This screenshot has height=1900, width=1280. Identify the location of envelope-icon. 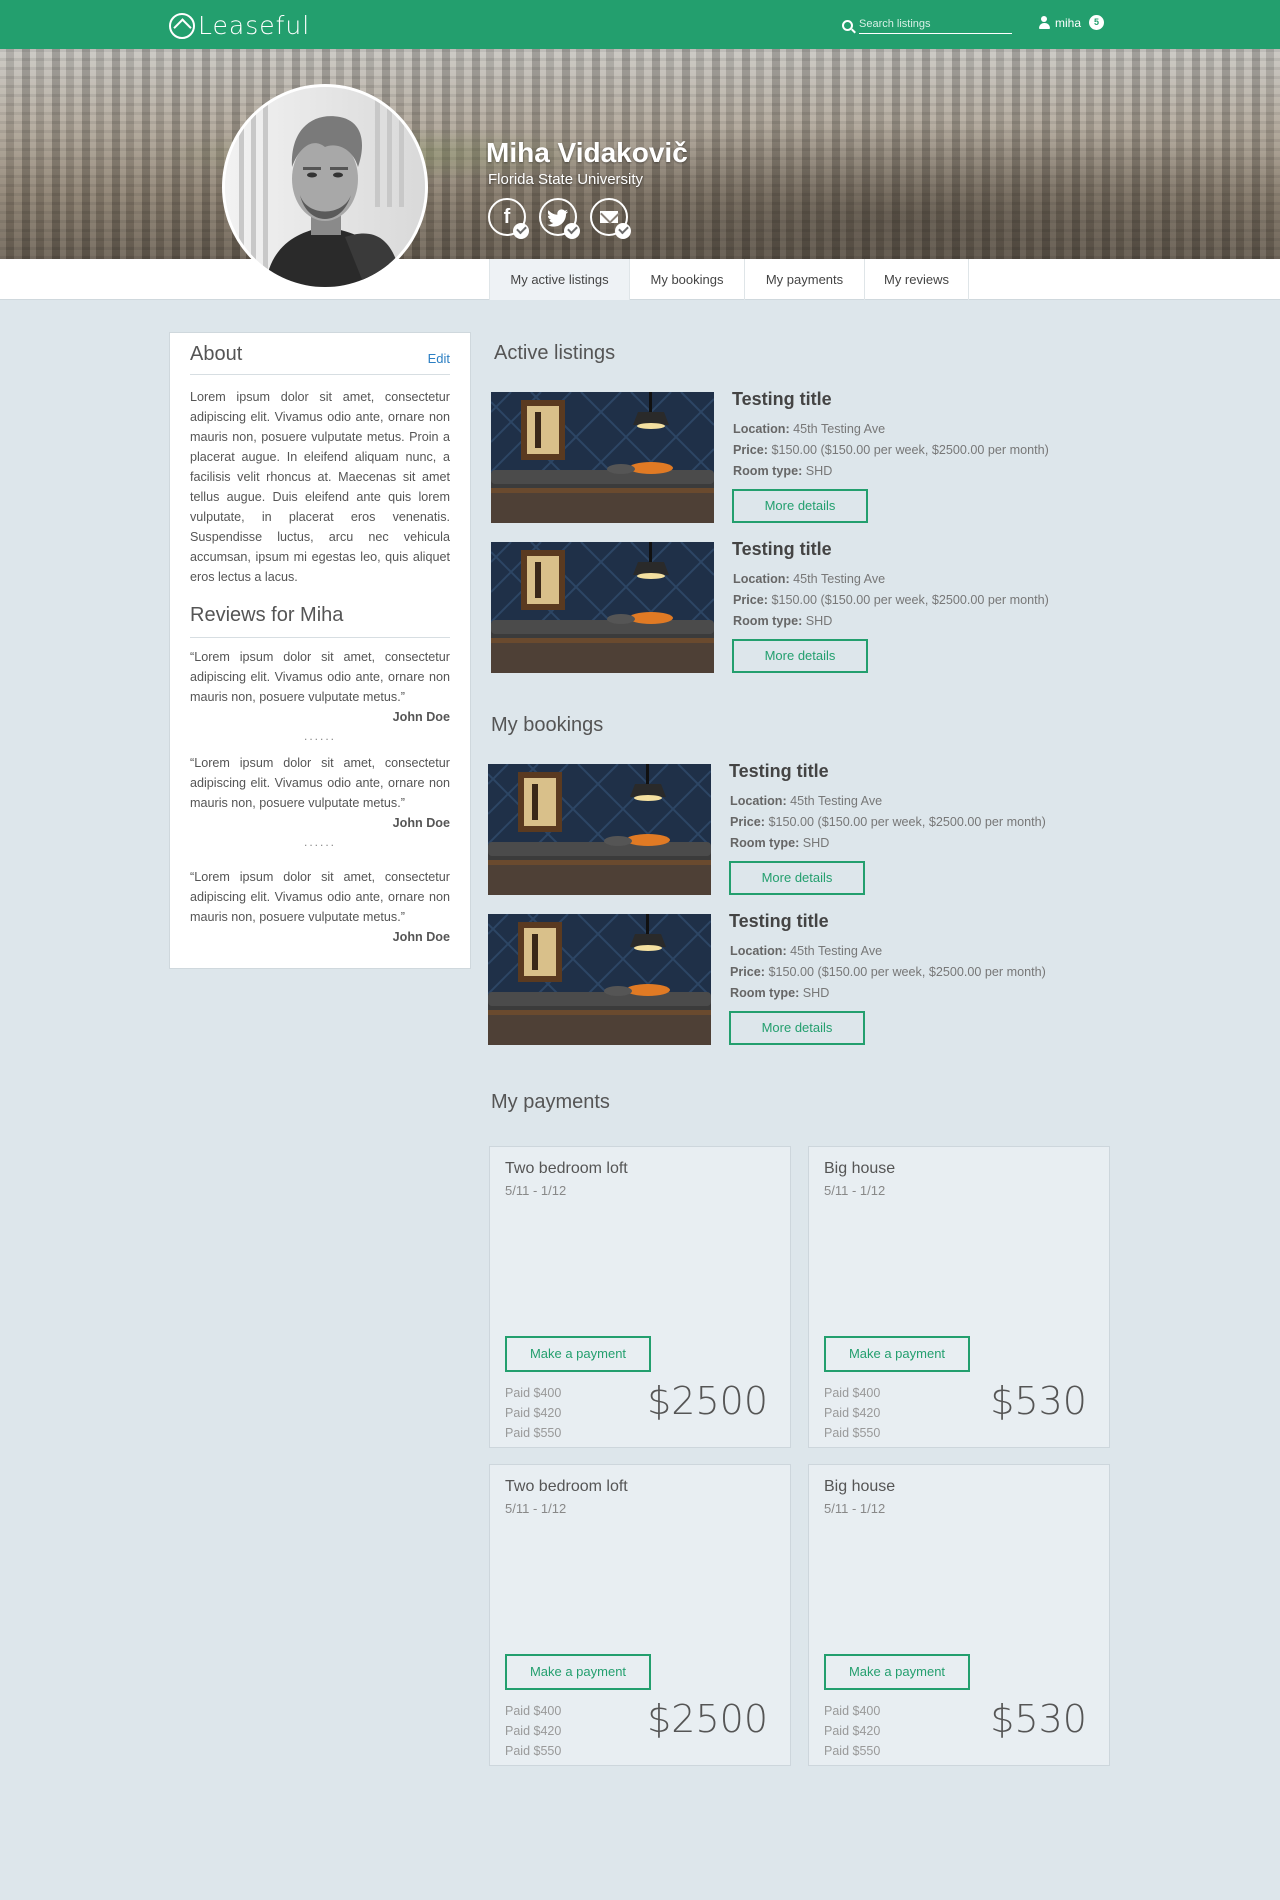
(609, 217).